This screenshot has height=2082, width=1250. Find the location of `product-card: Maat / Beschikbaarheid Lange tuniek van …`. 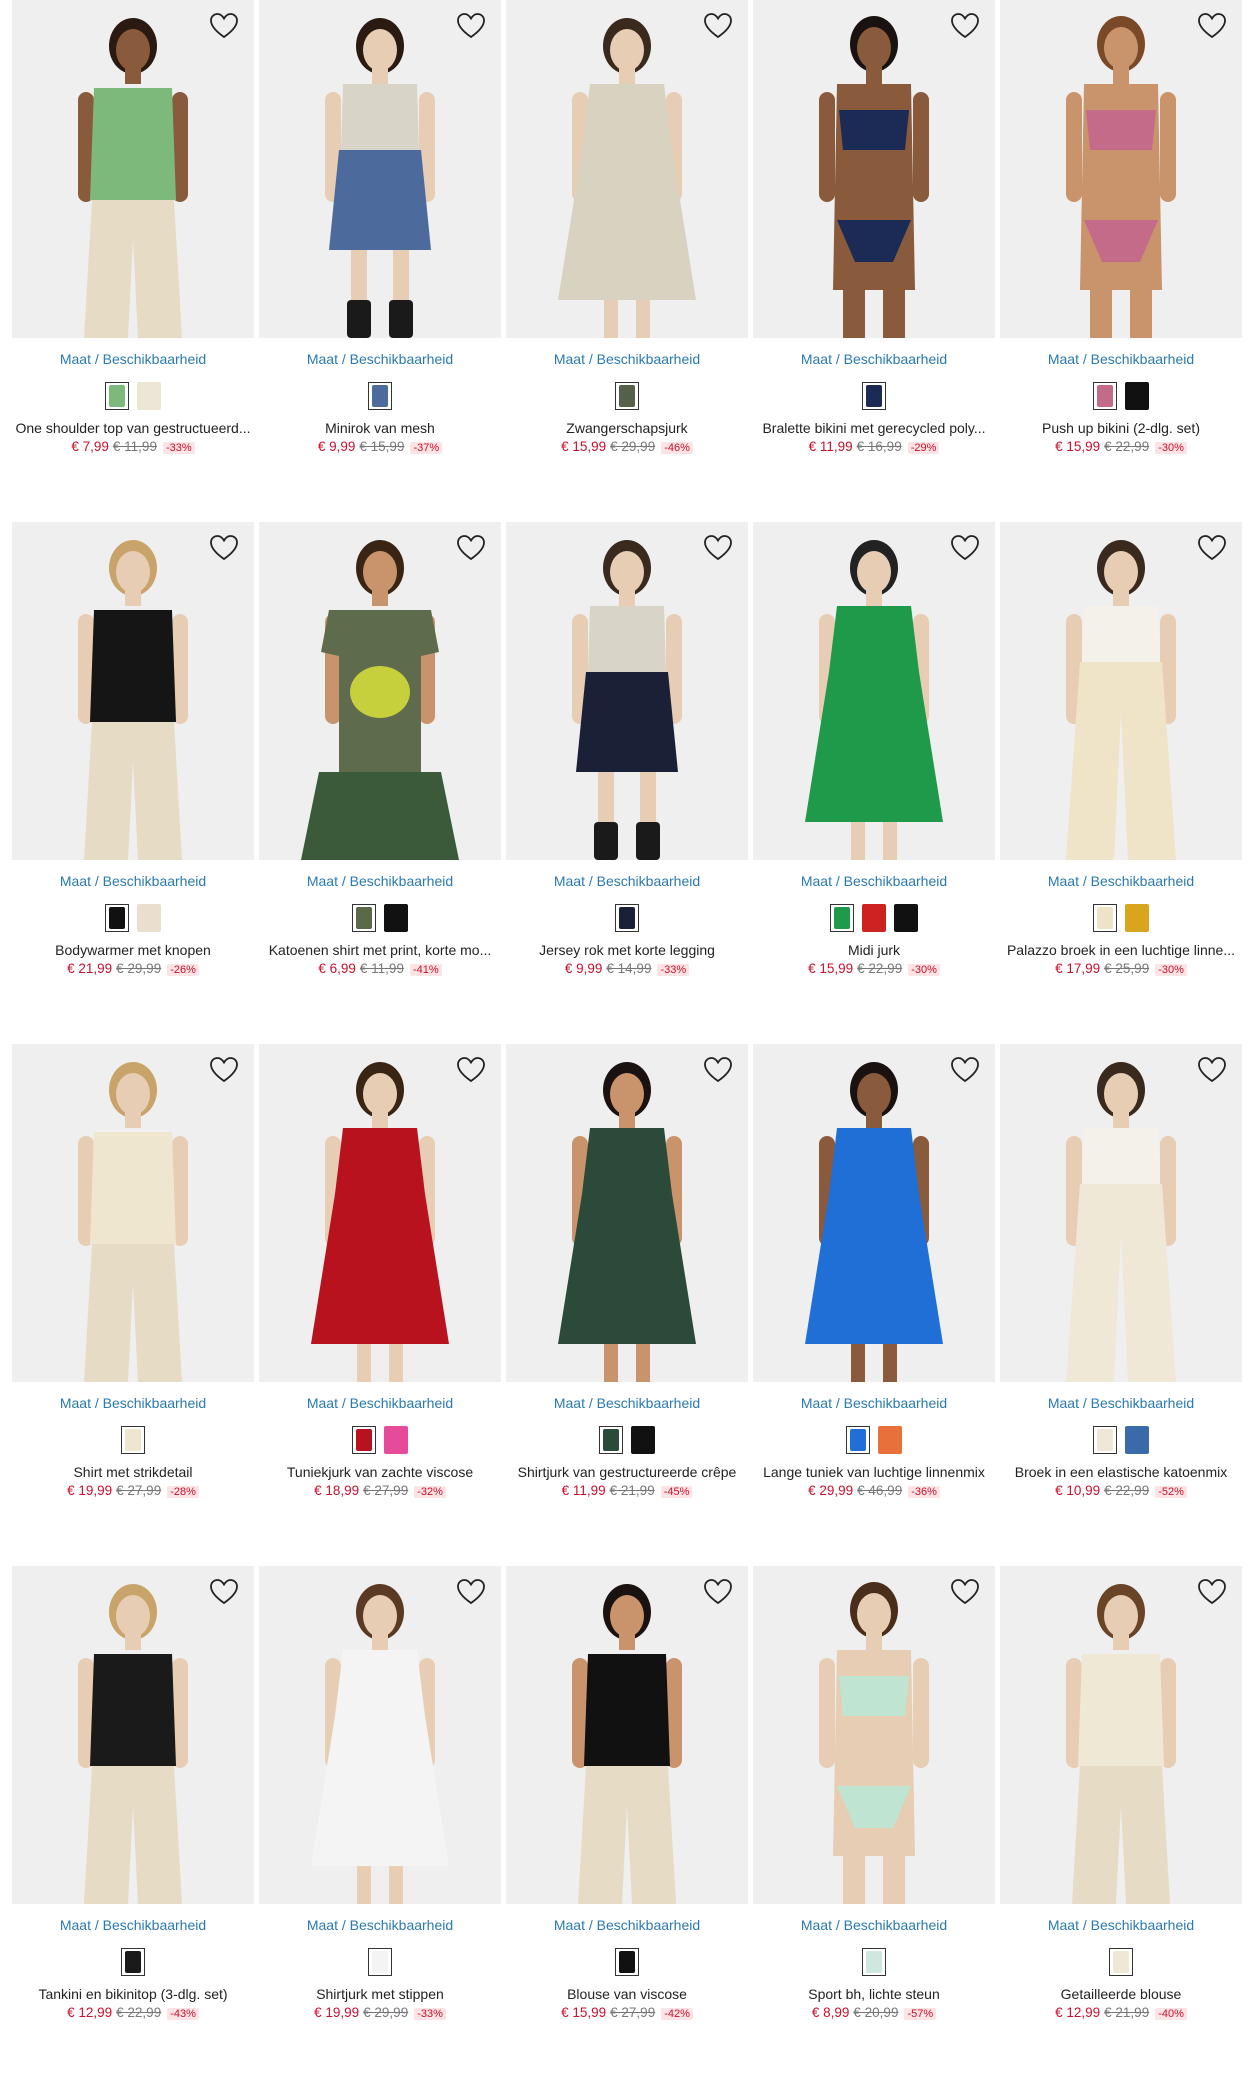

product-card: Maat / Beschikbaarheid Lange tuniek van … is located at coordinates (874, 1272).